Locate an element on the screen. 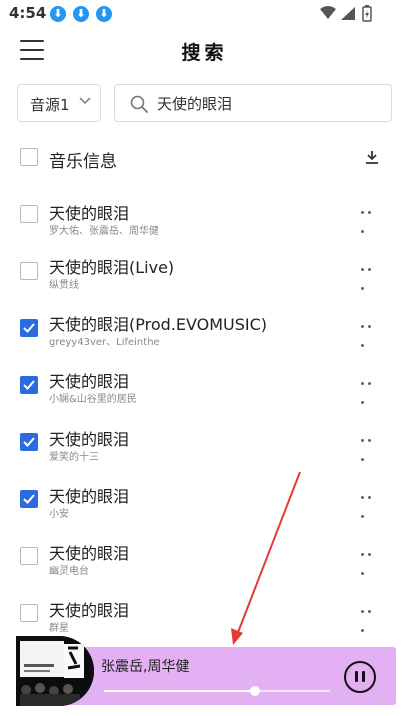 Image resolution: width=409 pixels, height=716 pixels. wifi-icon is located at coordinates (328, 12).